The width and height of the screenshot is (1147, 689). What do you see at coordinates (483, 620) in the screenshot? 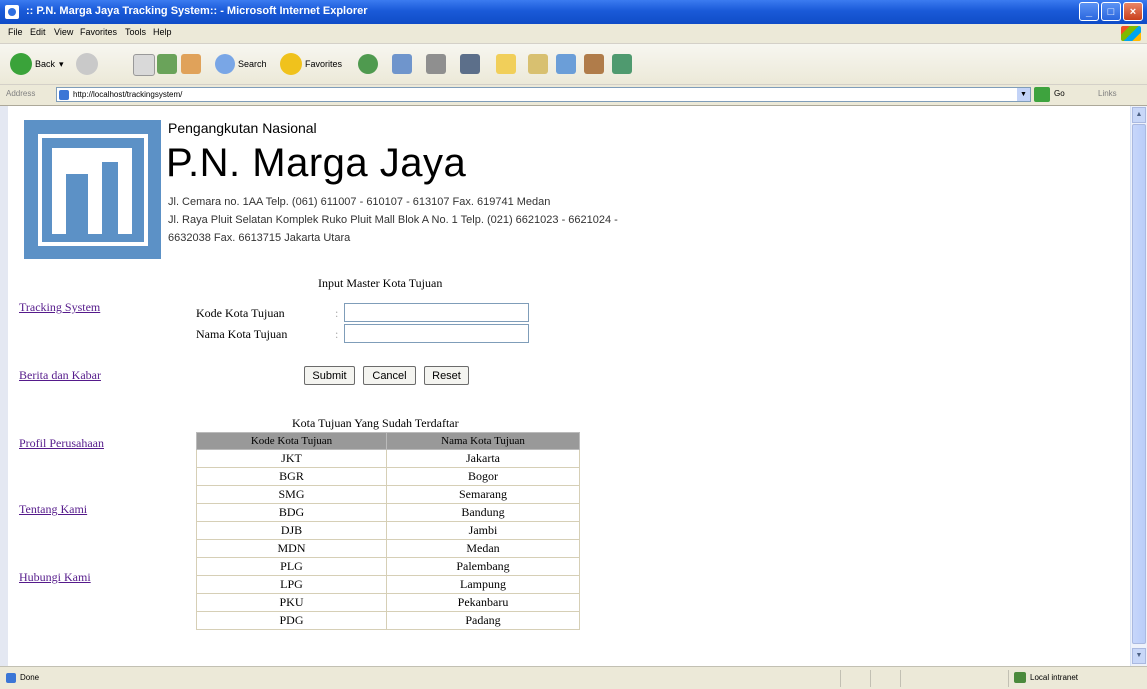
I see `nama-cell: Padang` at bounding box center [483, 620].